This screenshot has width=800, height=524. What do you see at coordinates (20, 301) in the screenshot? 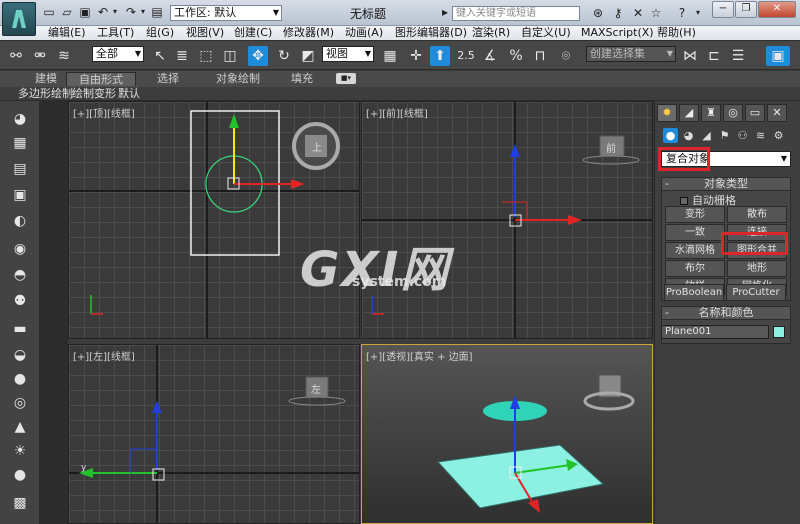
I see `particles-icon: ⚉` at bounding box center [20, 301].